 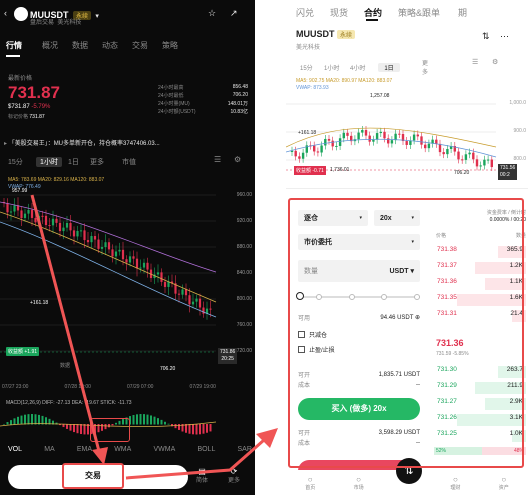 What do you see at coordinates (389, 67) in the screenshot?
I see `r-interval-1d: 1日` at bounding box center [389, 67].